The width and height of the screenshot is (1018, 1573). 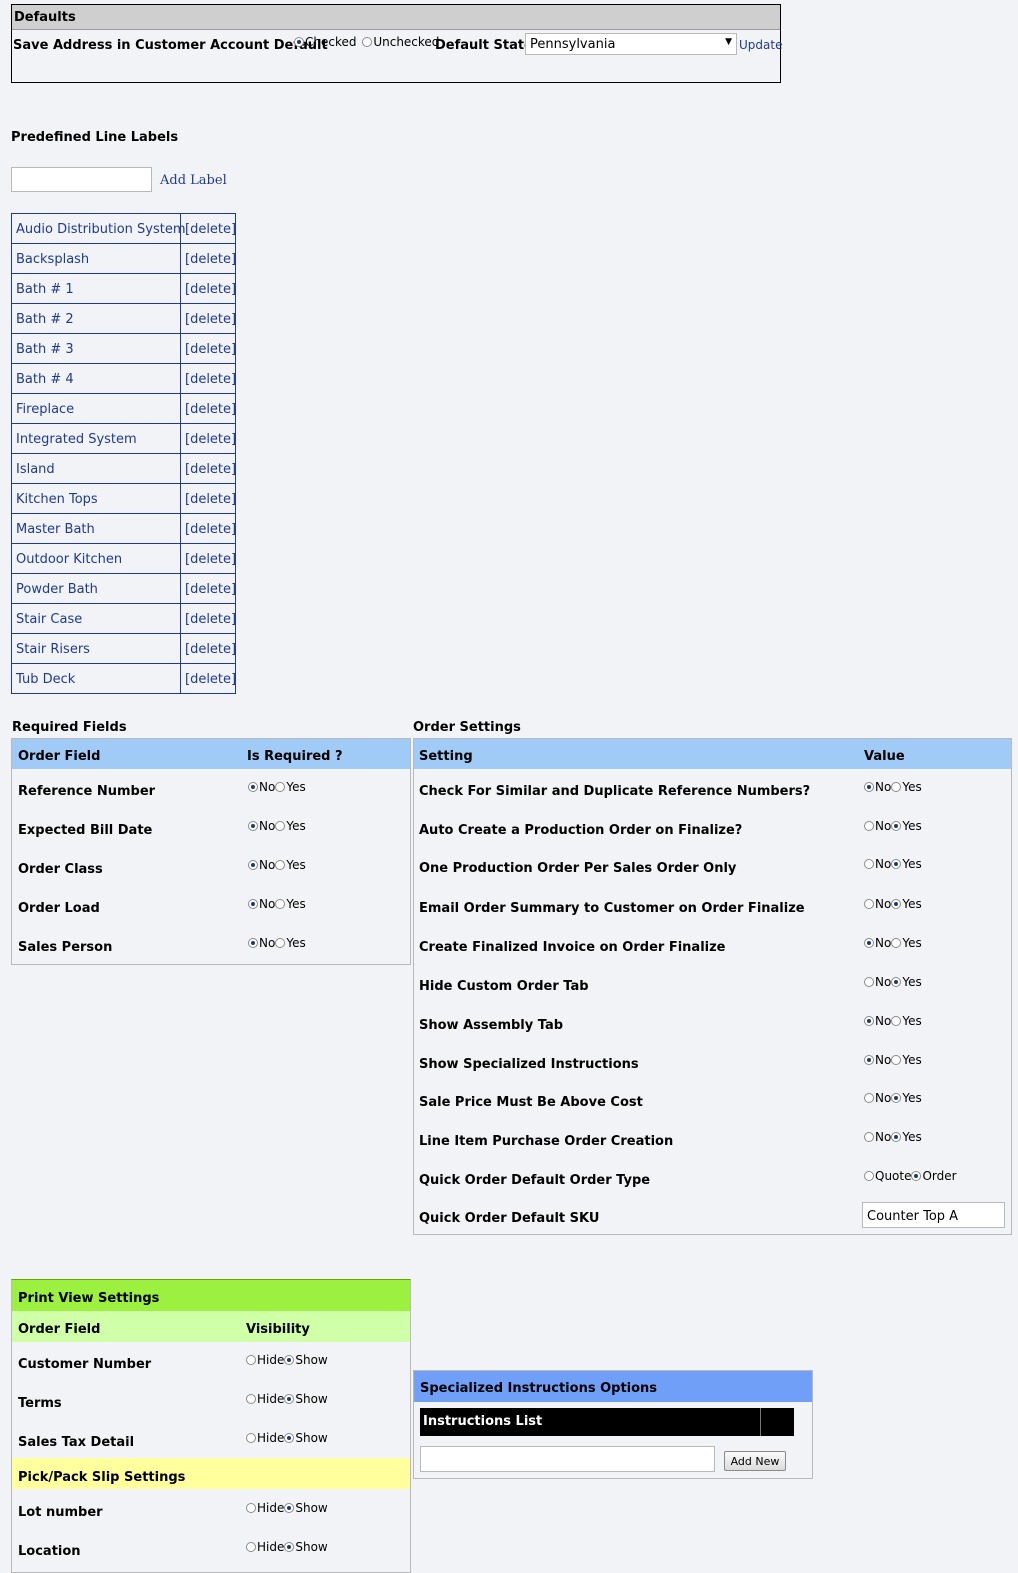 What do you see at coordinates (567, 1459) in the screenshot?
I see `instruction-input` at bounding box center [567, 1459].